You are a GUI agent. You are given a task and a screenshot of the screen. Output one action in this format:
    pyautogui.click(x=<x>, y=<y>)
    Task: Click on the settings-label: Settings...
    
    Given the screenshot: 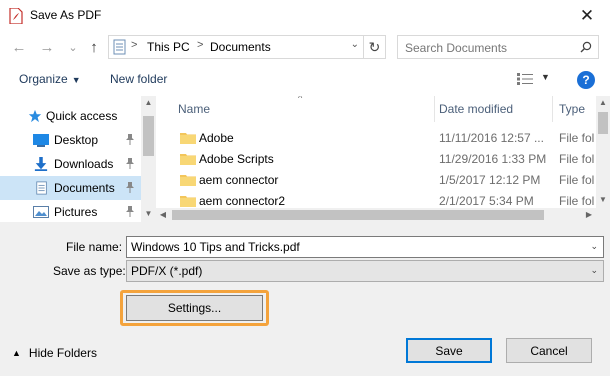 What is the action you would take?
    pyautogui.click(x=194, y=308)
    